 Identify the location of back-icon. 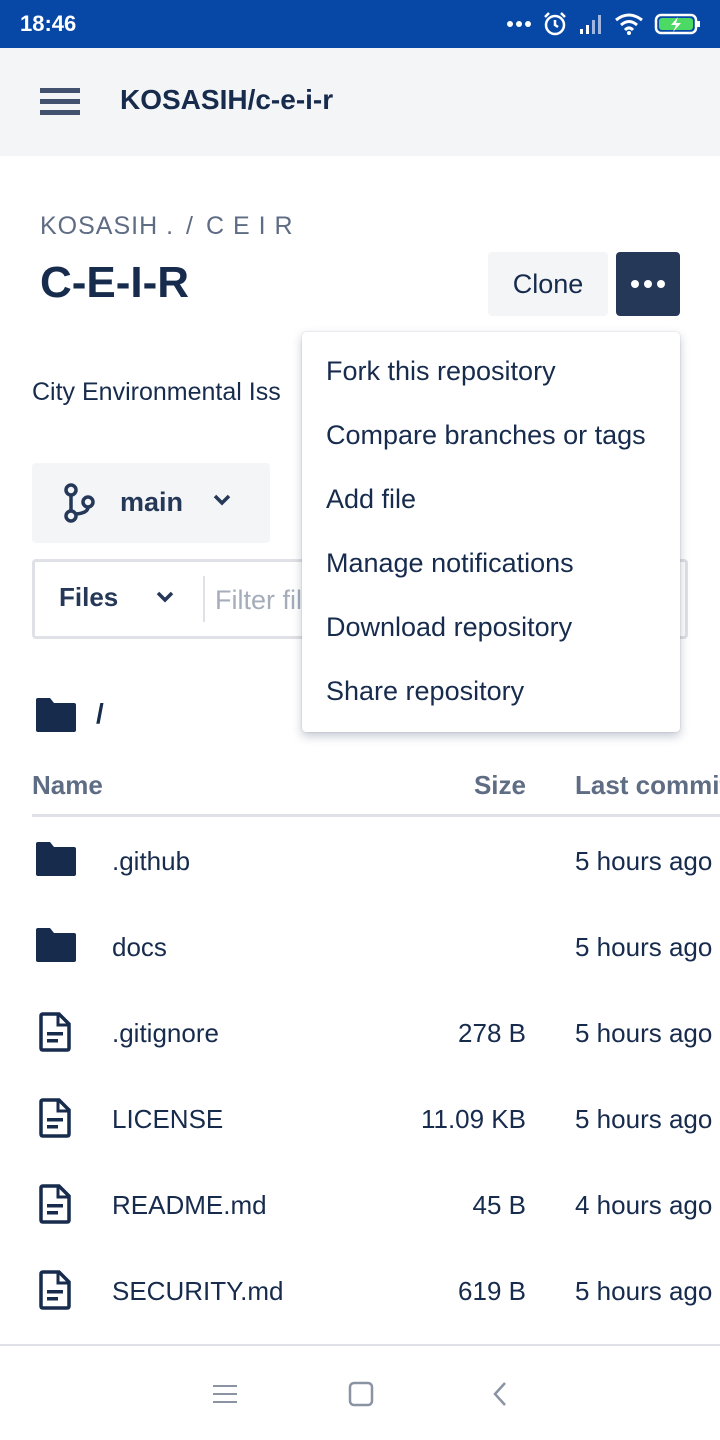
(500, 1394).